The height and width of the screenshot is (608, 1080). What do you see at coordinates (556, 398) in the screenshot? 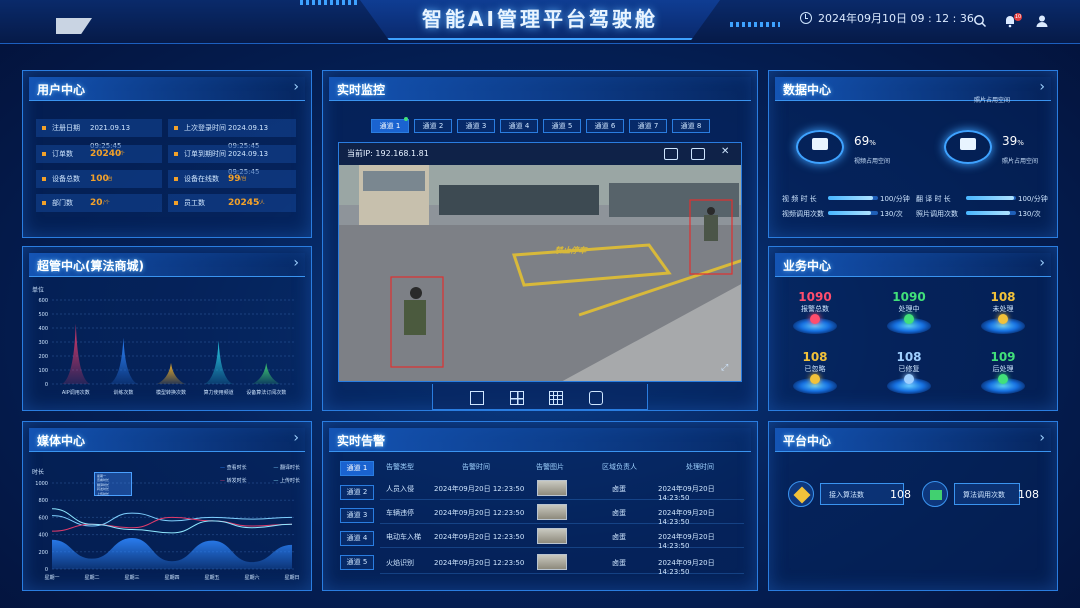
I see `layout-9-icon` at bounding box center [556, 398].